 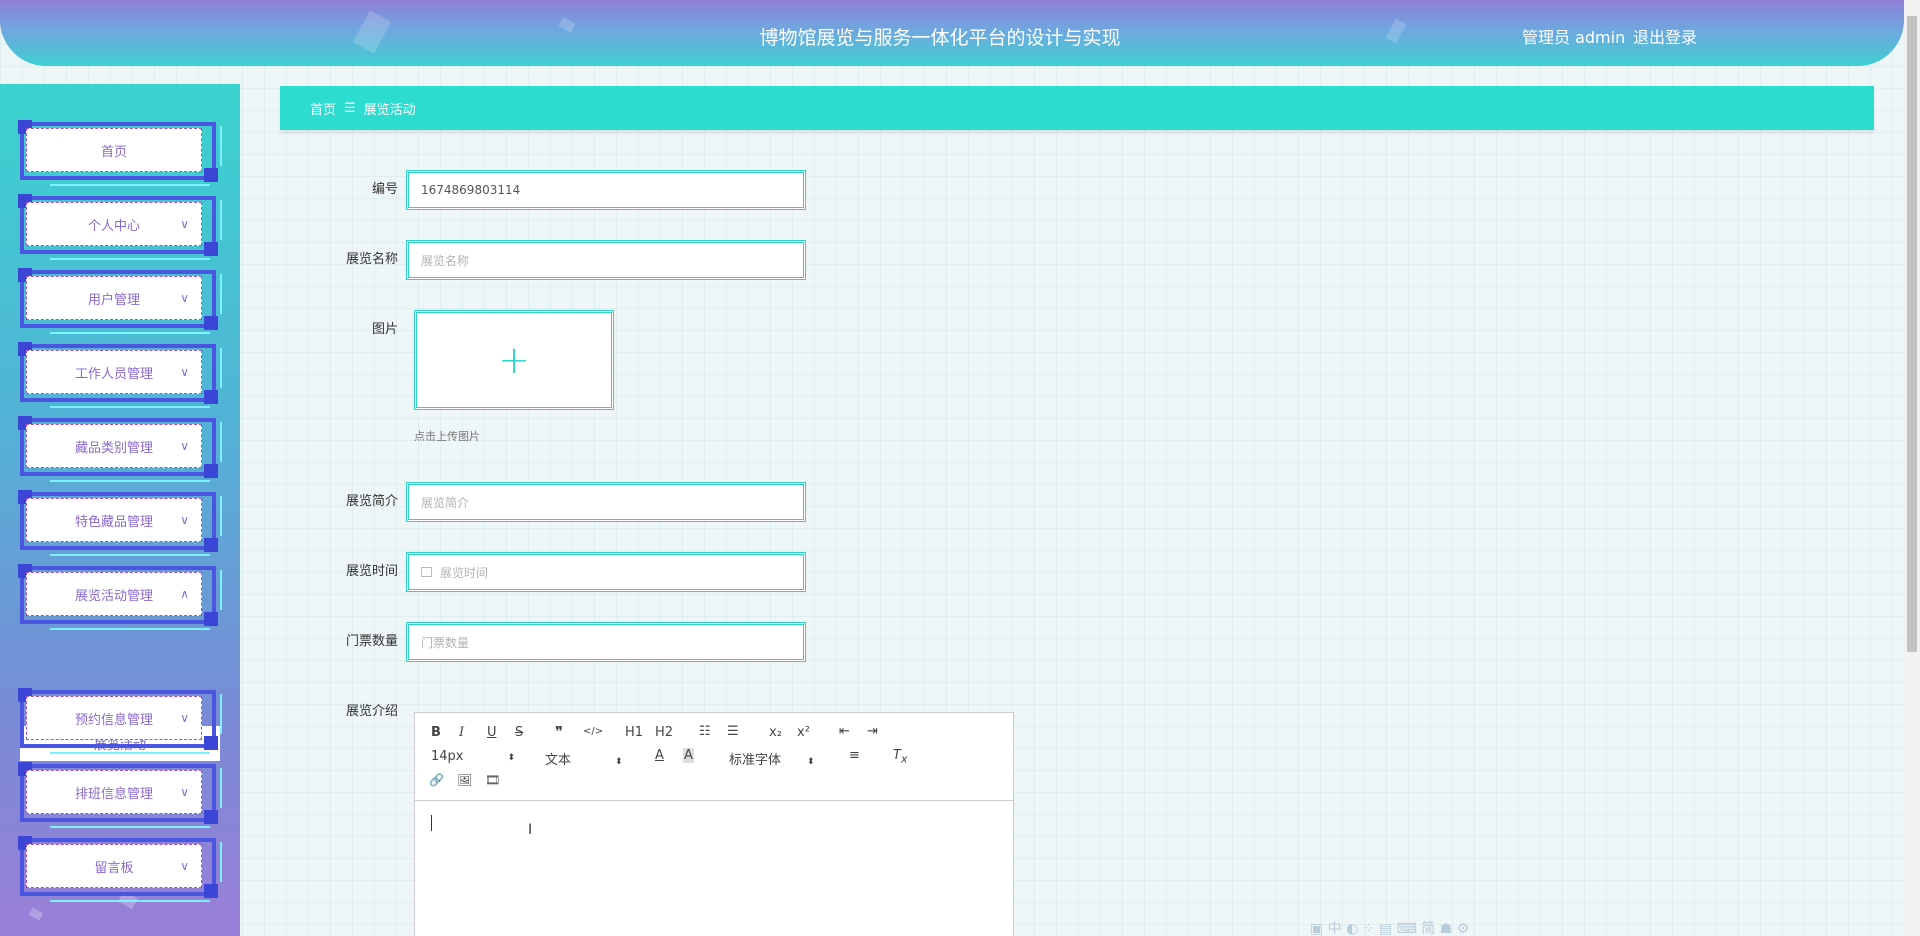 What do you see at coordinates (606, 260) in the screenshot?
I see `exhibition-name-input: 展览名称` at bounding box center [606, 260].